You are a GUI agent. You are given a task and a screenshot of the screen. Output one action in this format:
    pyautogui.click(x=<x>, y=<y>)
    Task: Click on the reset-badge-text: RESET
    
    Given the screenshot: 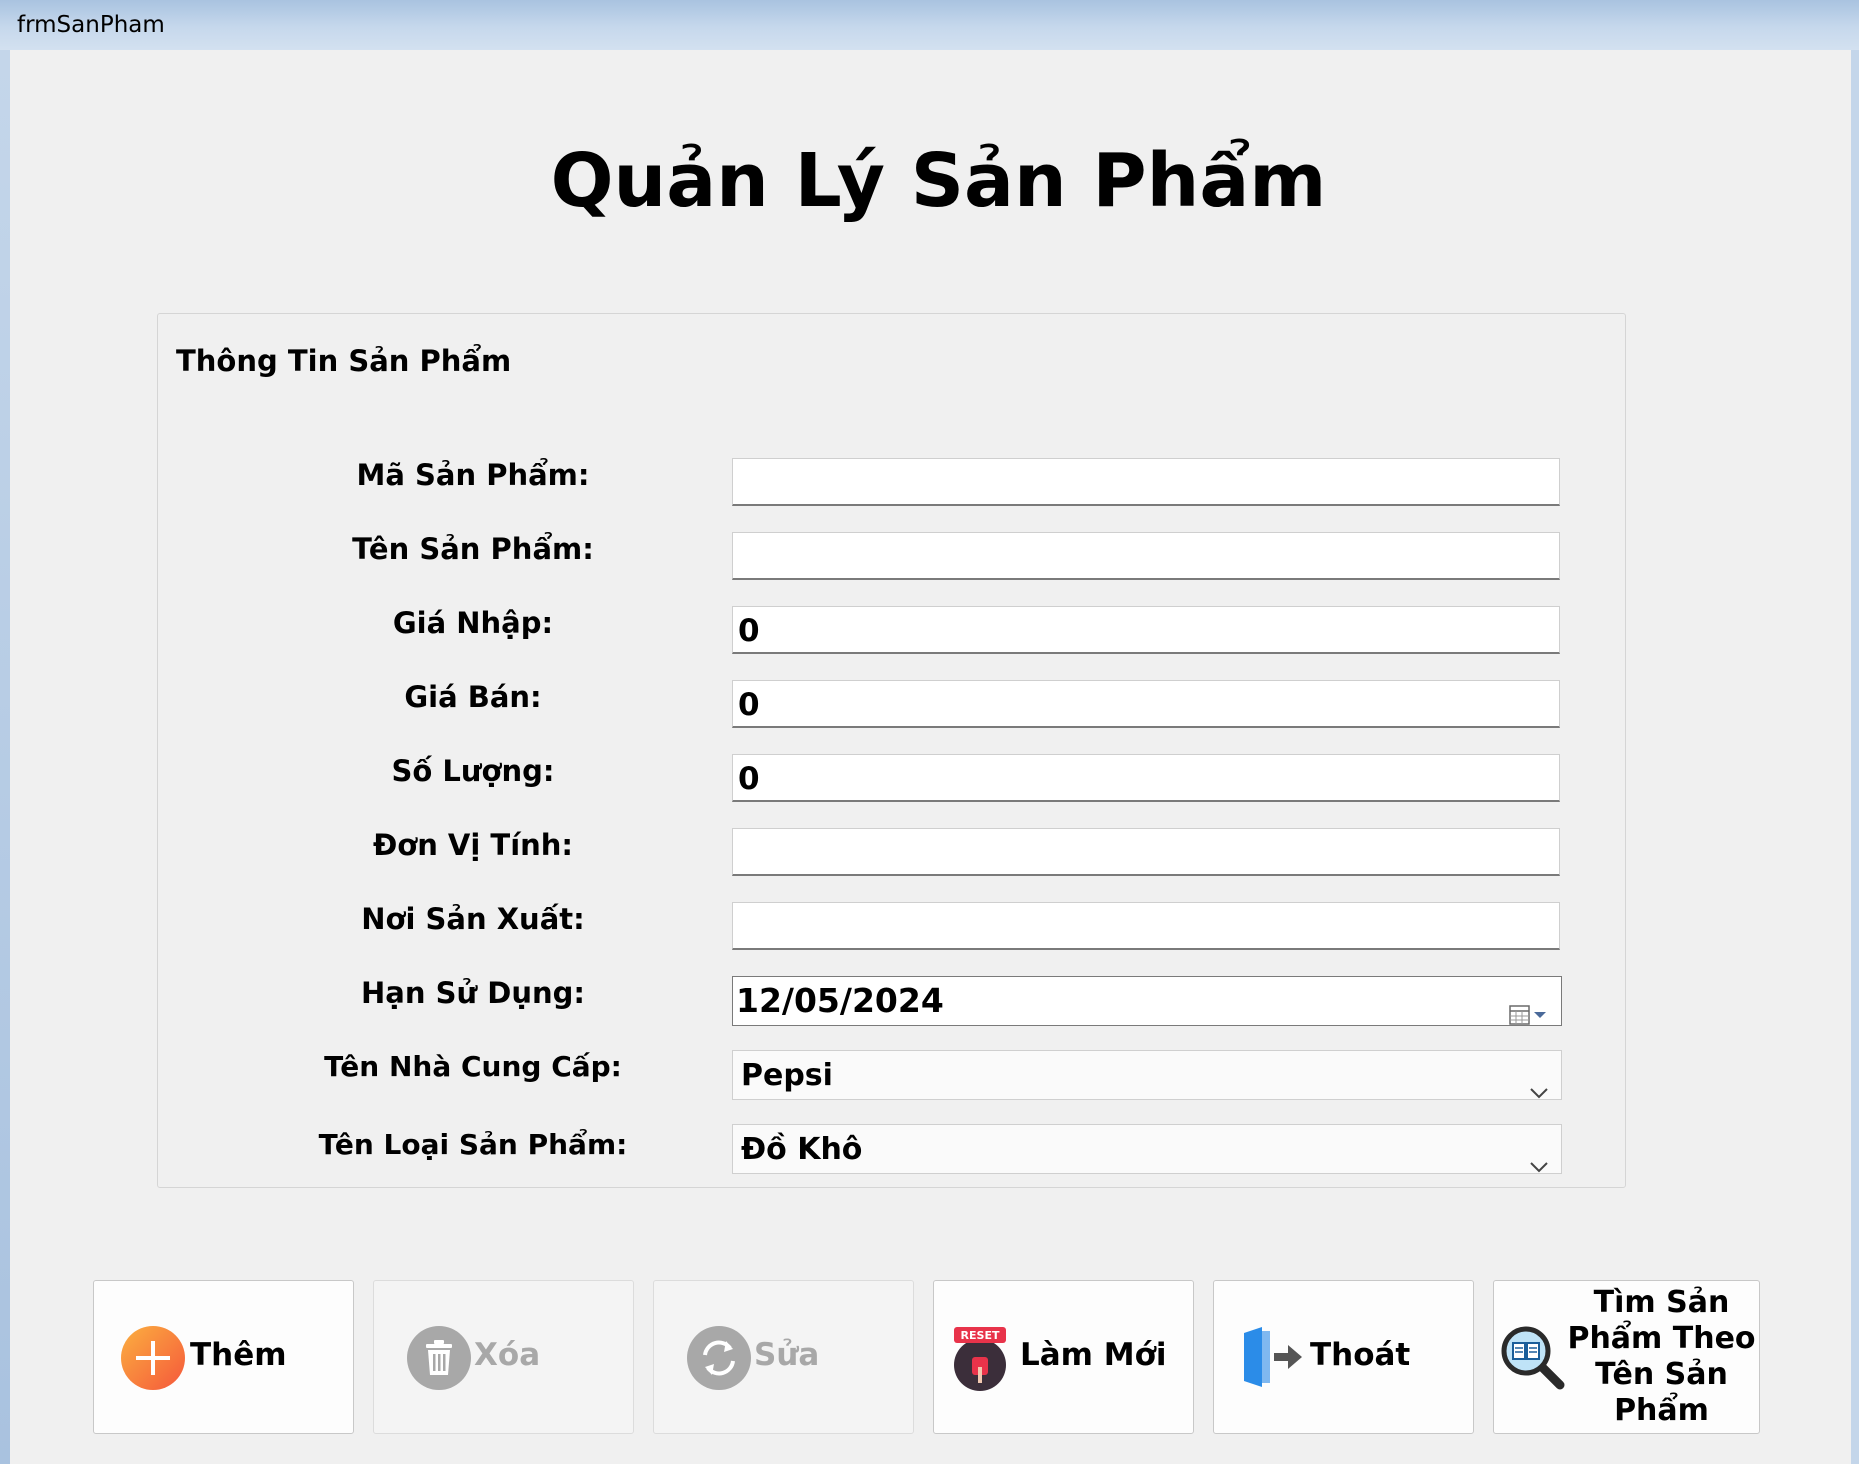 What is the action you would take?
    pyautogui.click(x=980, y=1335)
    